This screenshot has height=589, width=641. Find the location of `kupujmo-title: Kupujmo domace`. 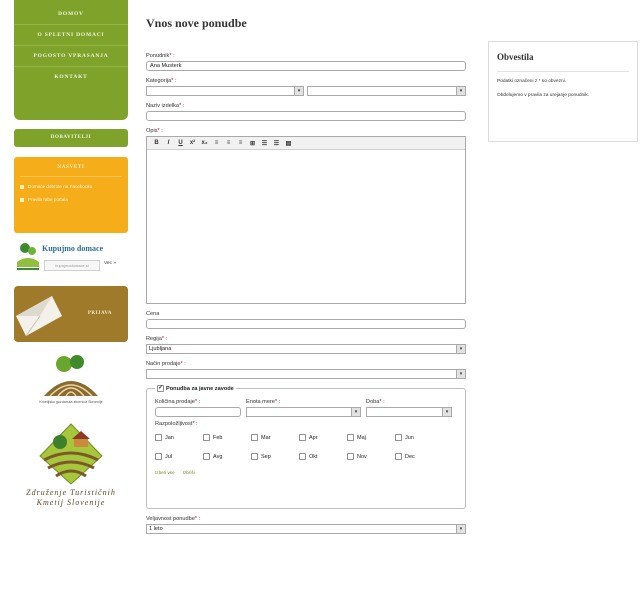

kupujmo-title: Kupujmo domace is located at coordinates (73, 248).